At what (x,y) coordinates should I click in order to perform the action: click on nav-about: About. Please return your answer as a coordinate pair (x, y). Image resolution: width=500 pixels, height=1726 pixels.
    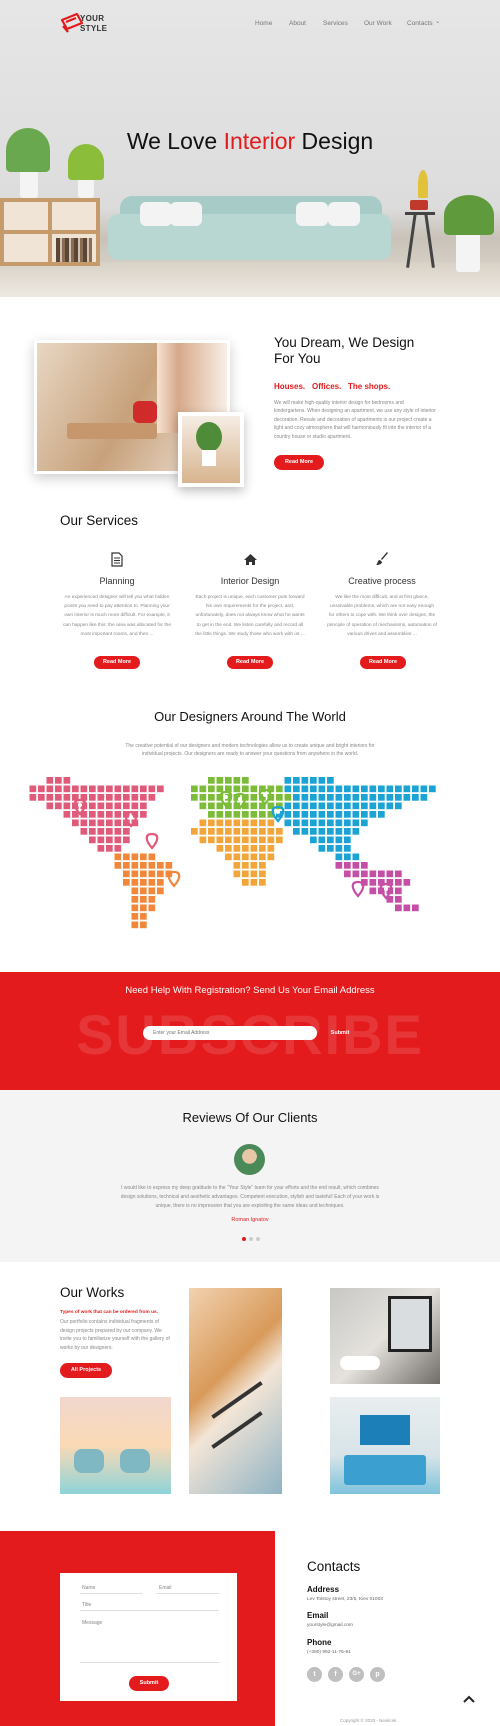
    Looking at the image, I should click on (297, 23).